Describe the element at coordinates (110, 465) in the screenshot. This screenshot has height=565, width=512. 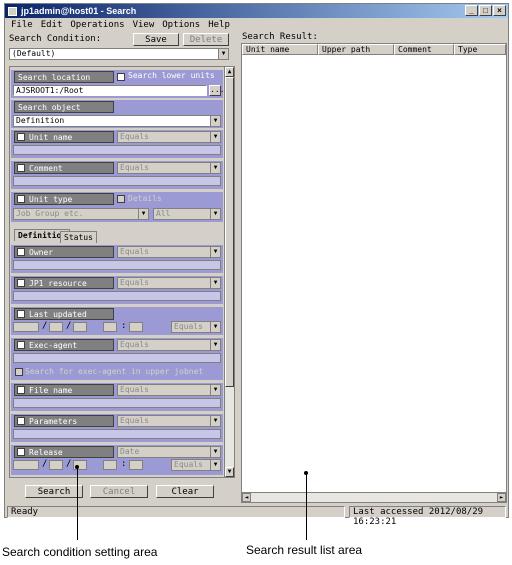
I see `rel-hour` at that location.